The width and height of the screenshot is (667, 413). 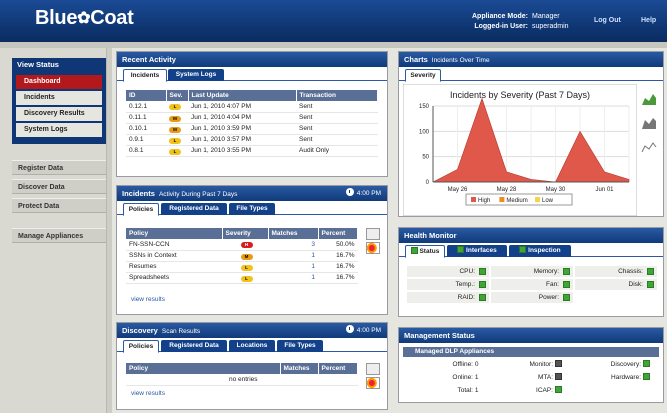 What do you see at coordinates (630, 271) in the screenshot?
I see `health-label: Chassis:` at bounding box center [630, 271].